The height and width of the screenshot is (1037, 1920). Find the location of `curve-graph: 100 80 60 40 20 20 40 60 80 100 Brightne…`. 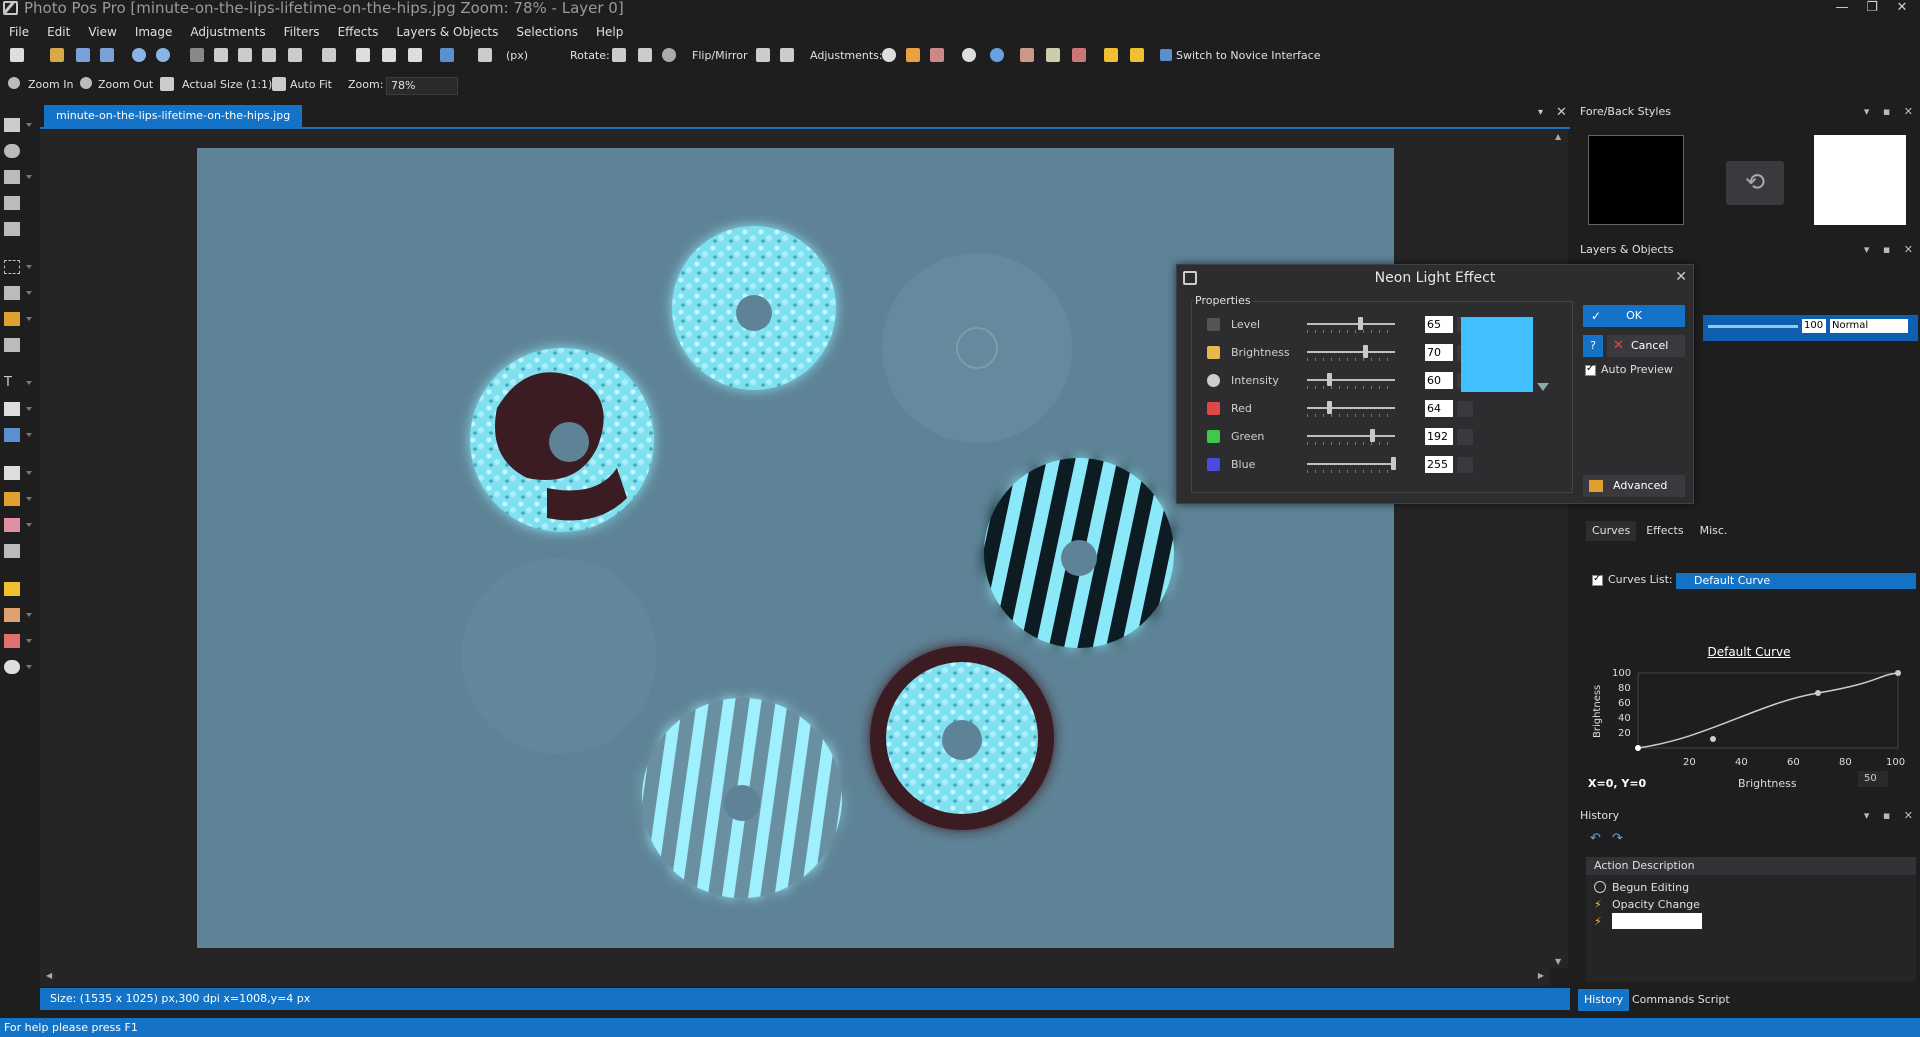

curve-graph: 100 80 60 40 20 20 40 60 80 100 Brightne… is located at coordinates (1753, 720).